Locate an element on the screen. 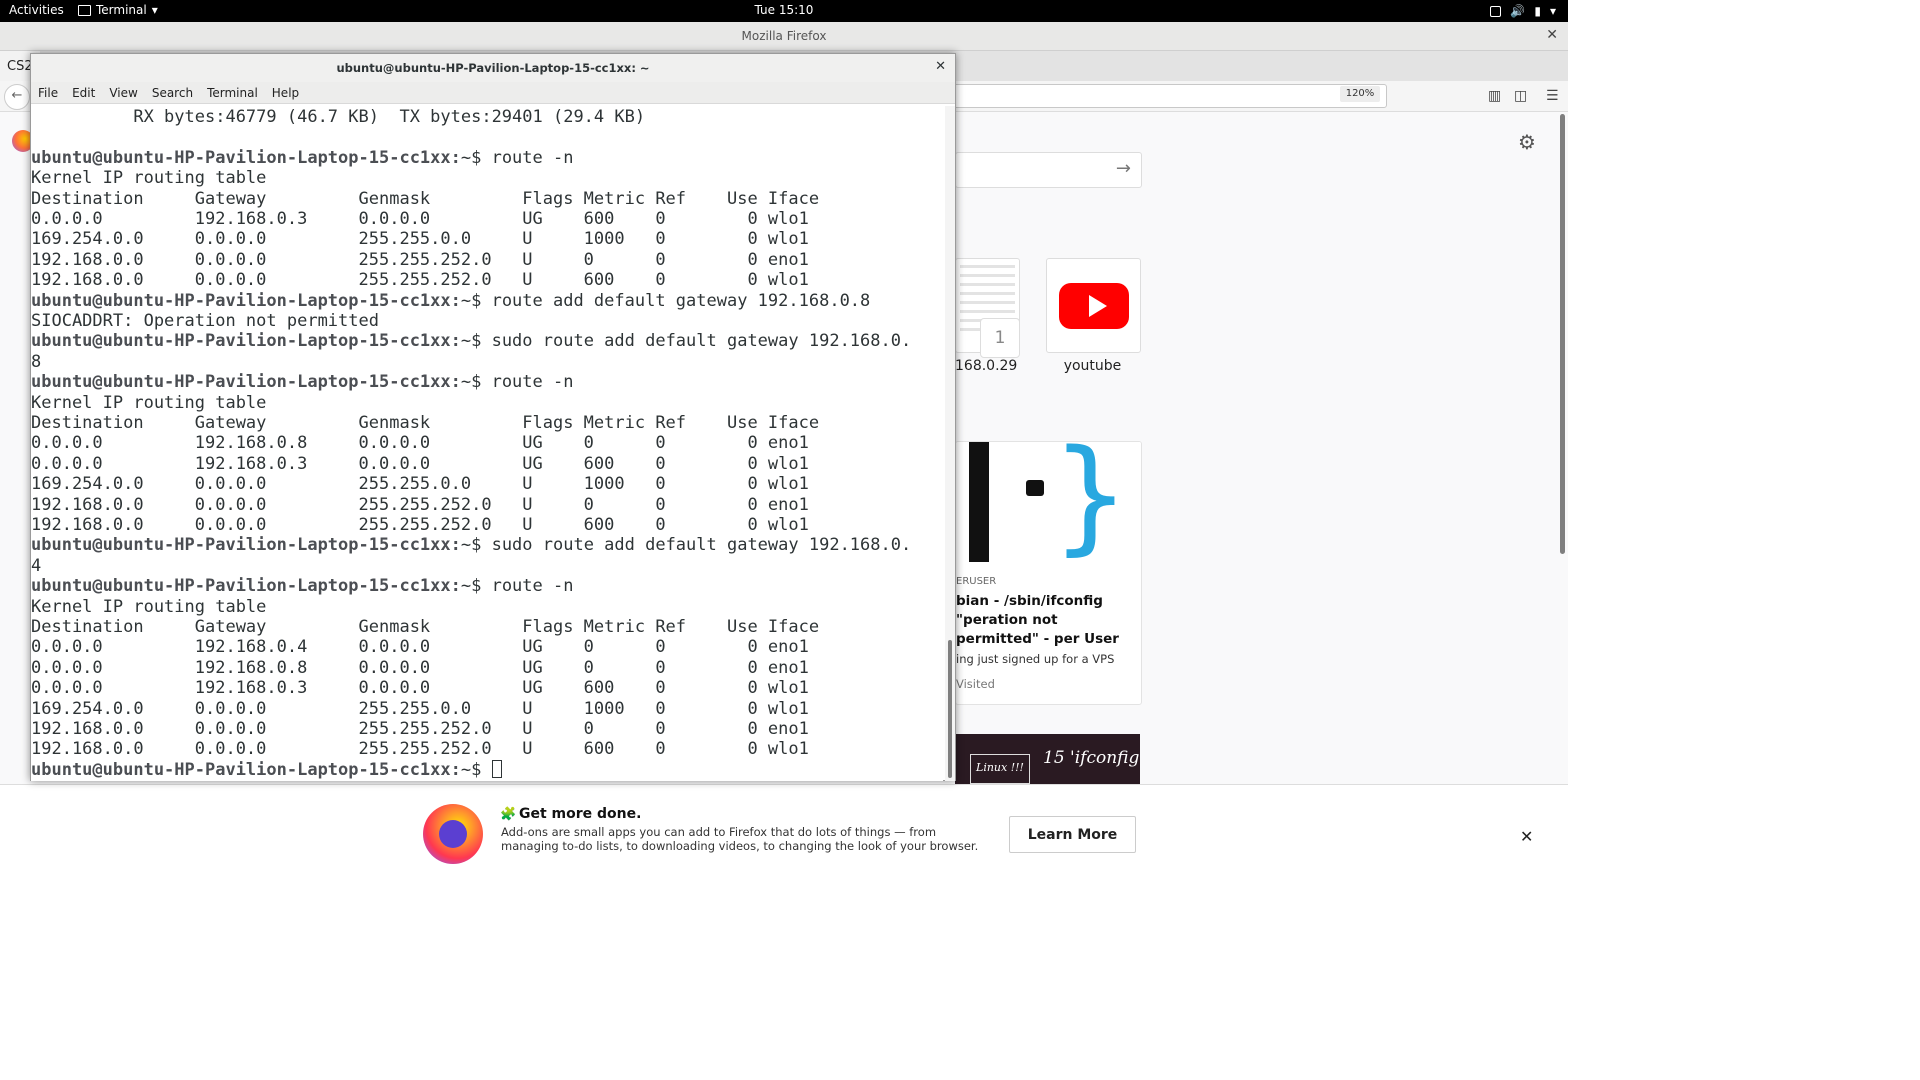  terminal-menubar: File Edit View Search Terminal Help is located at coordinates (493, 93).